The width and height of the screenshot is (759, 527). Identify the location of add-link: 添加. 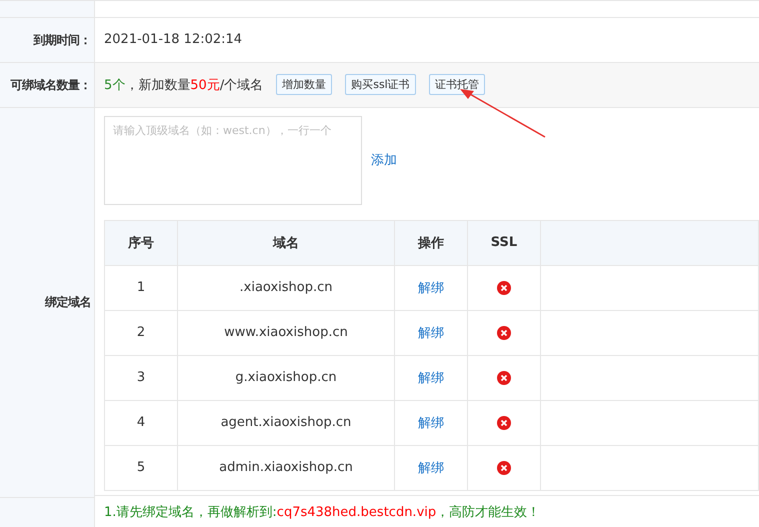
(384, 160).